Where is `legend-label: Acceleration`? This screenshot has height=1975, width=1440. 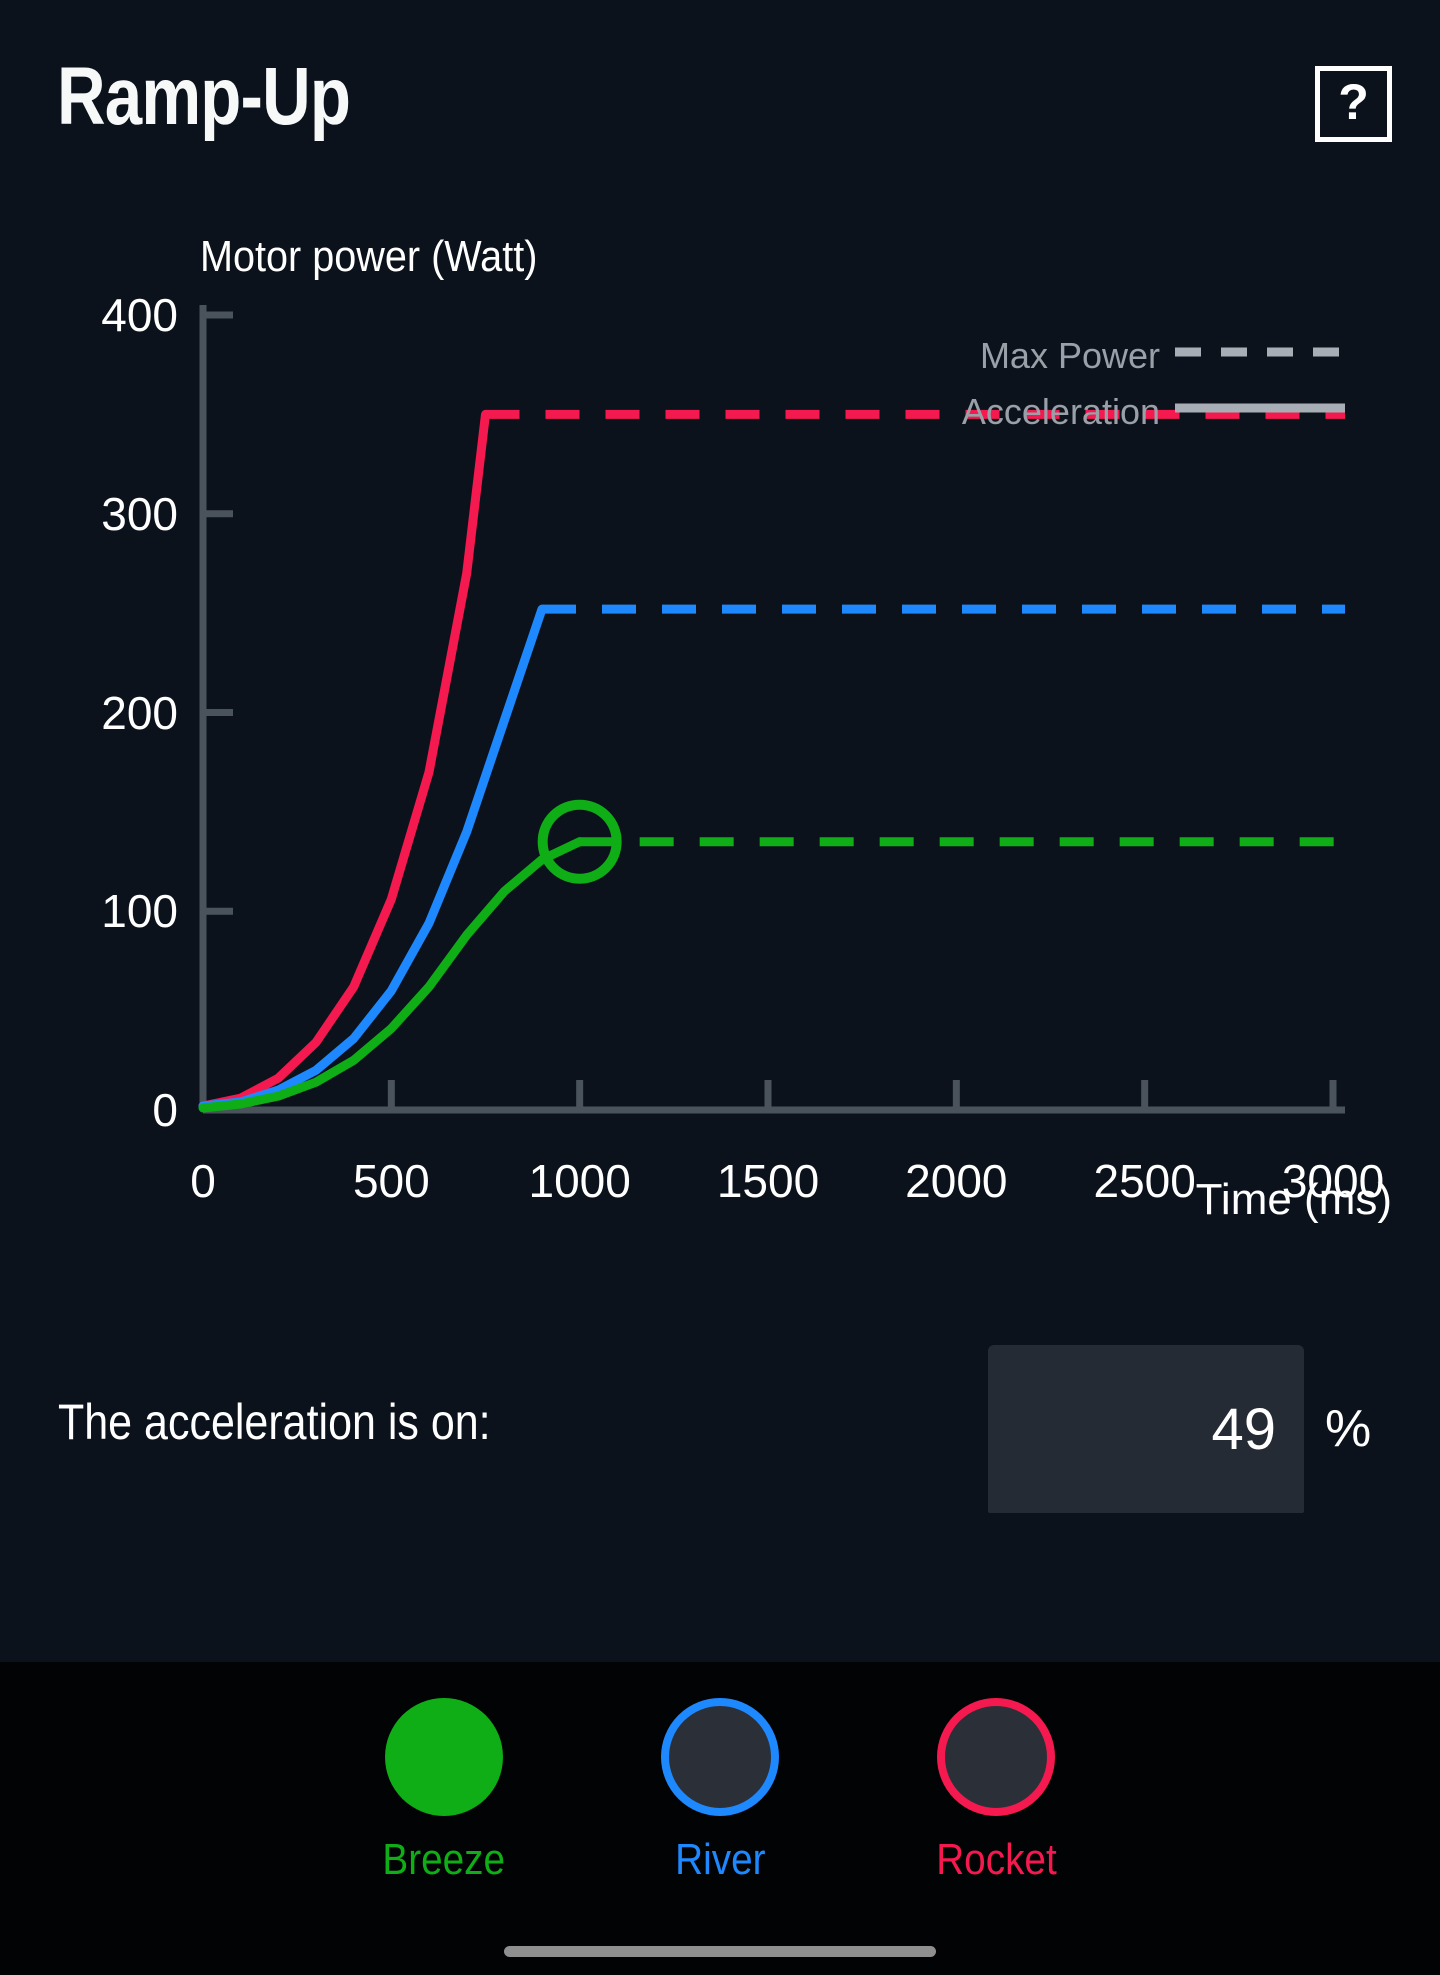
legend-label: Acceleration is located at coordinates (1060, 411).